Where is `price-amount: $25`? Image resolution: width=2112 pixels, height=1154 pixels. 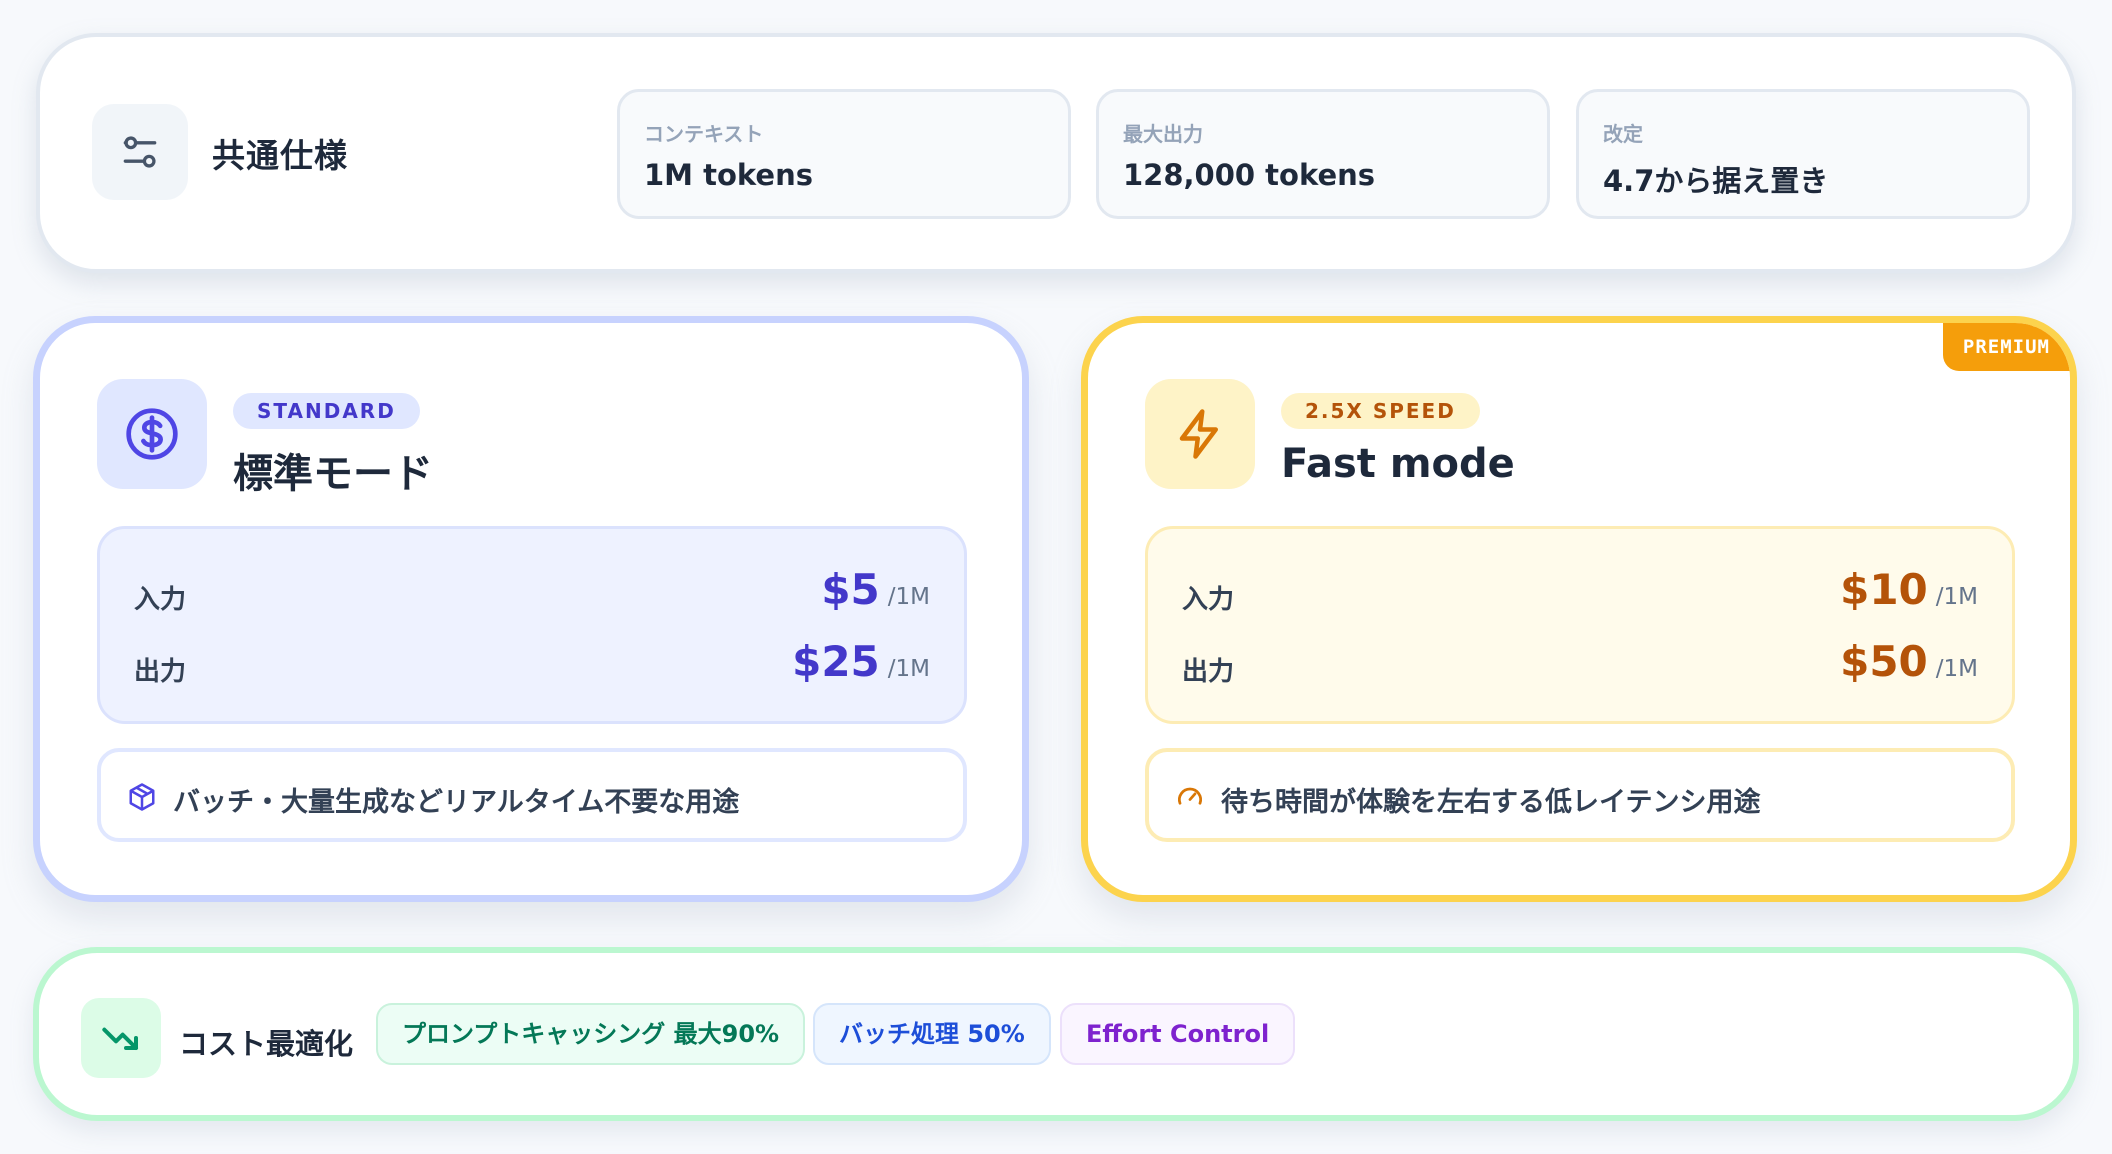 price-amount: $25 is located at coordinates (836, 661).